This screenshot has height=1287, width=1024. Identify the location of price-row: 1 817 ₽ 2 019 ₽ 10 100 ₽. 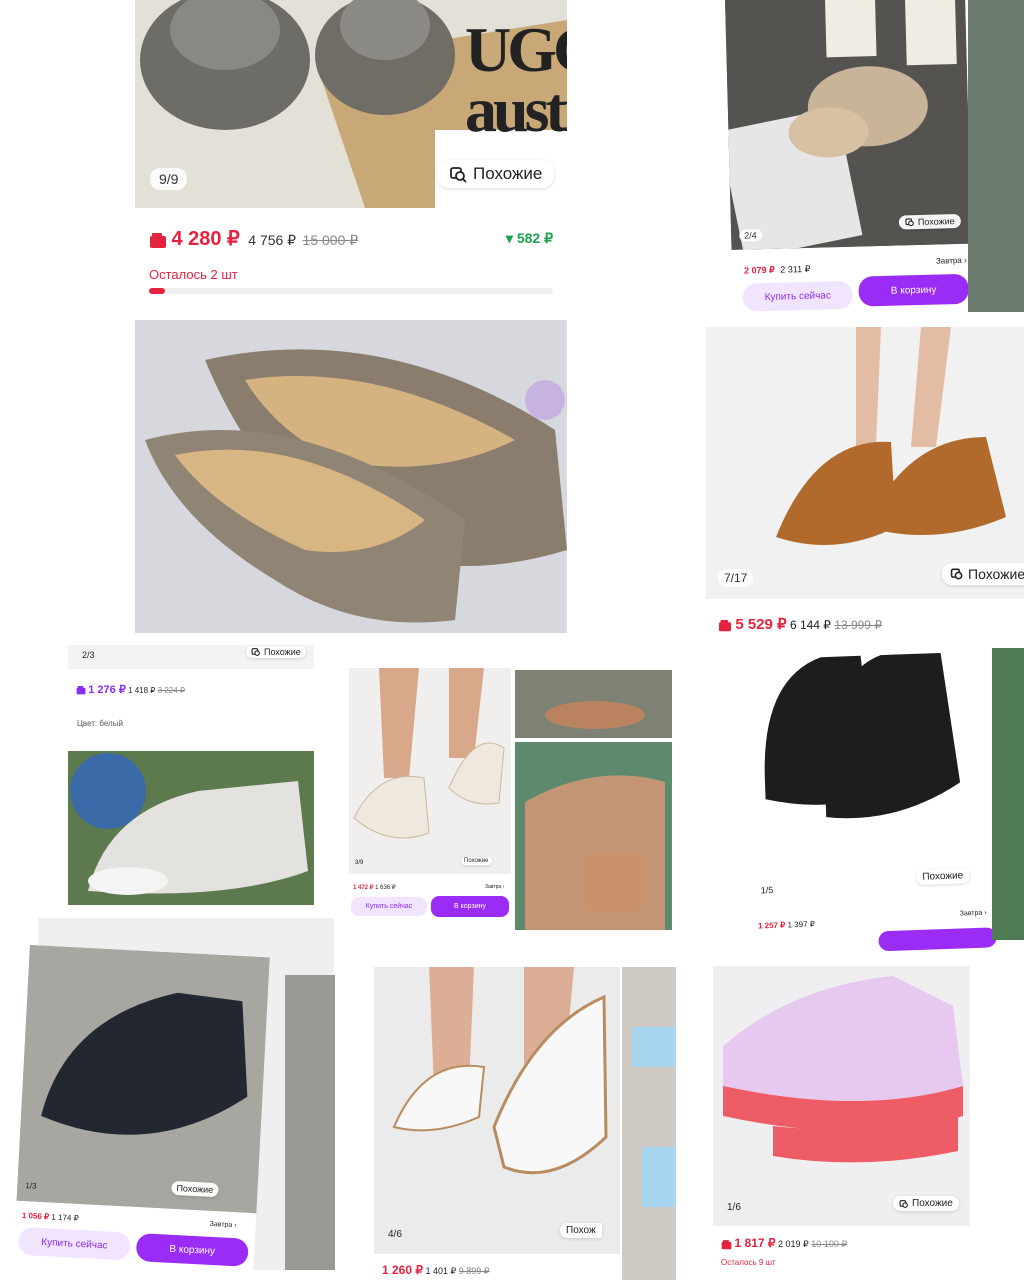
(784, 1243).